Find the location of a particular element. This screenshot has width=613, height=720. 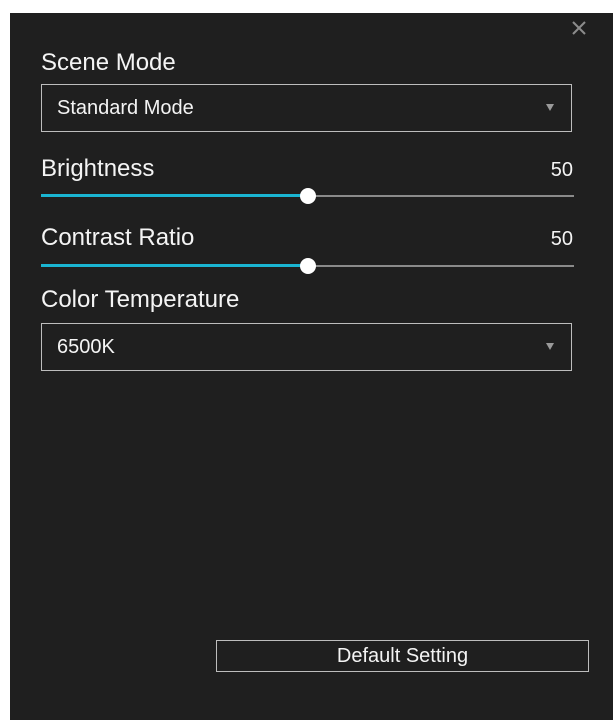

contrast-ratio-slider is located at coordinates (307, 266).